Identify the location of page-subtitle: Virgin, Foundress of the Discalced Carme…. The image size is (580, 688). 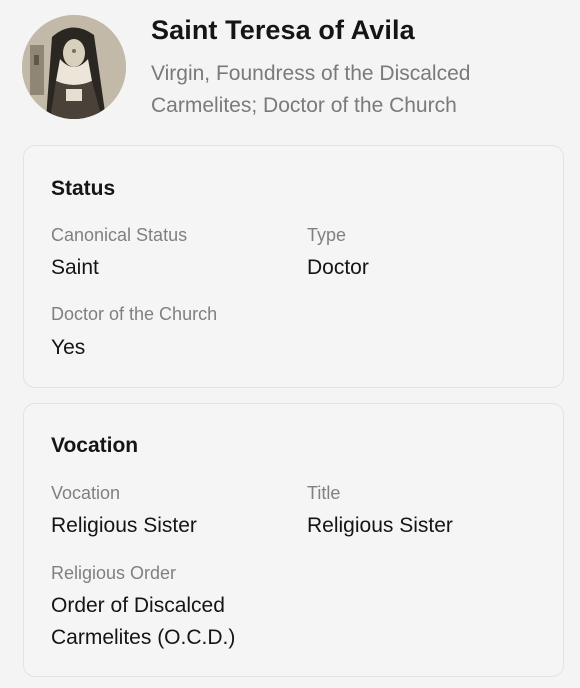
(311, 89).